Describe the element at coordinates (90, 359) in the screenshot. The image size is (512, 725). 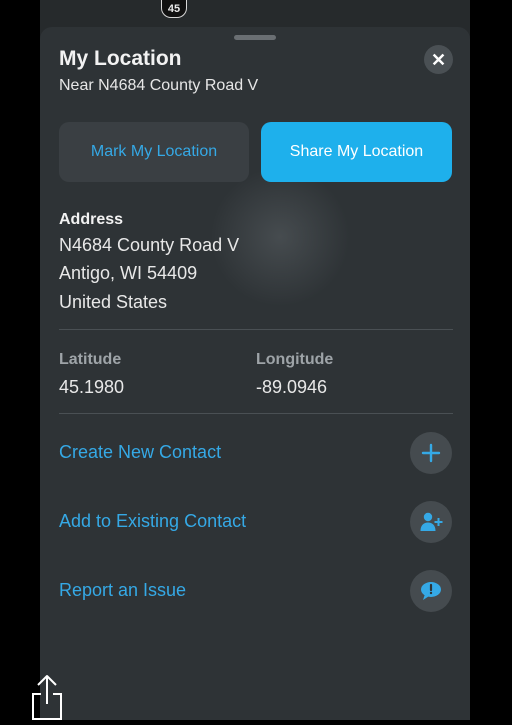
I see `latitude-label: Latitude` at that location.